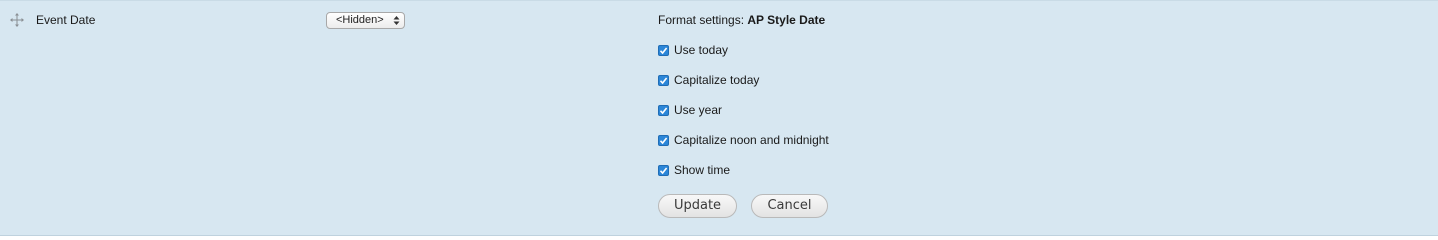  I want to click on move-arrows-icon, so click(17, 20).